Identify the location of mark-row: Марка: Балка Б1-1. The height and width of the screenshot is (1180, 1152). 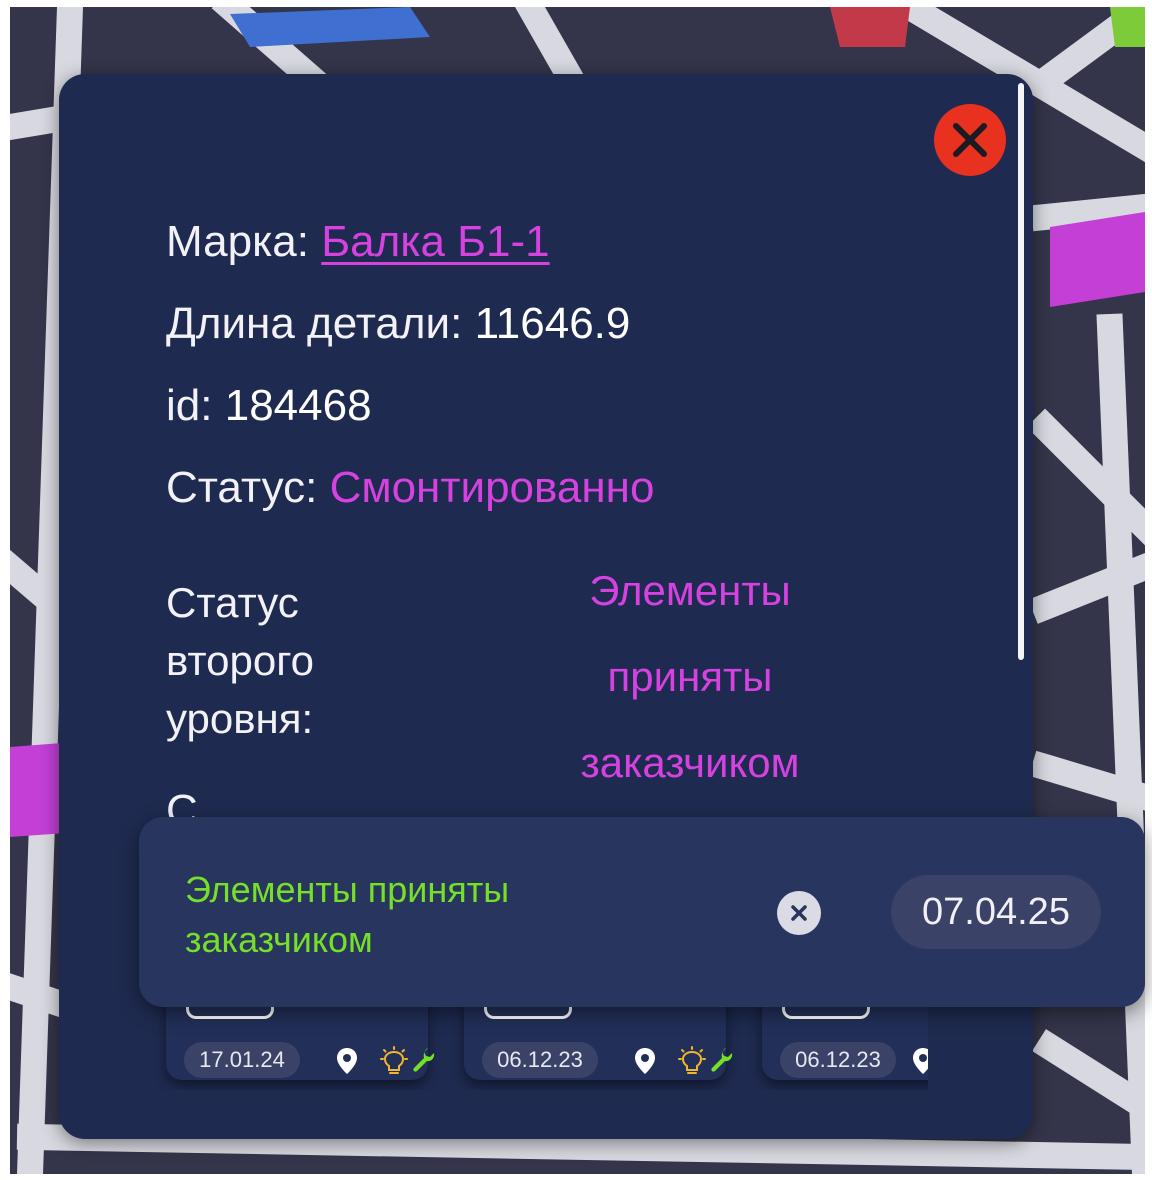
(358, 242).